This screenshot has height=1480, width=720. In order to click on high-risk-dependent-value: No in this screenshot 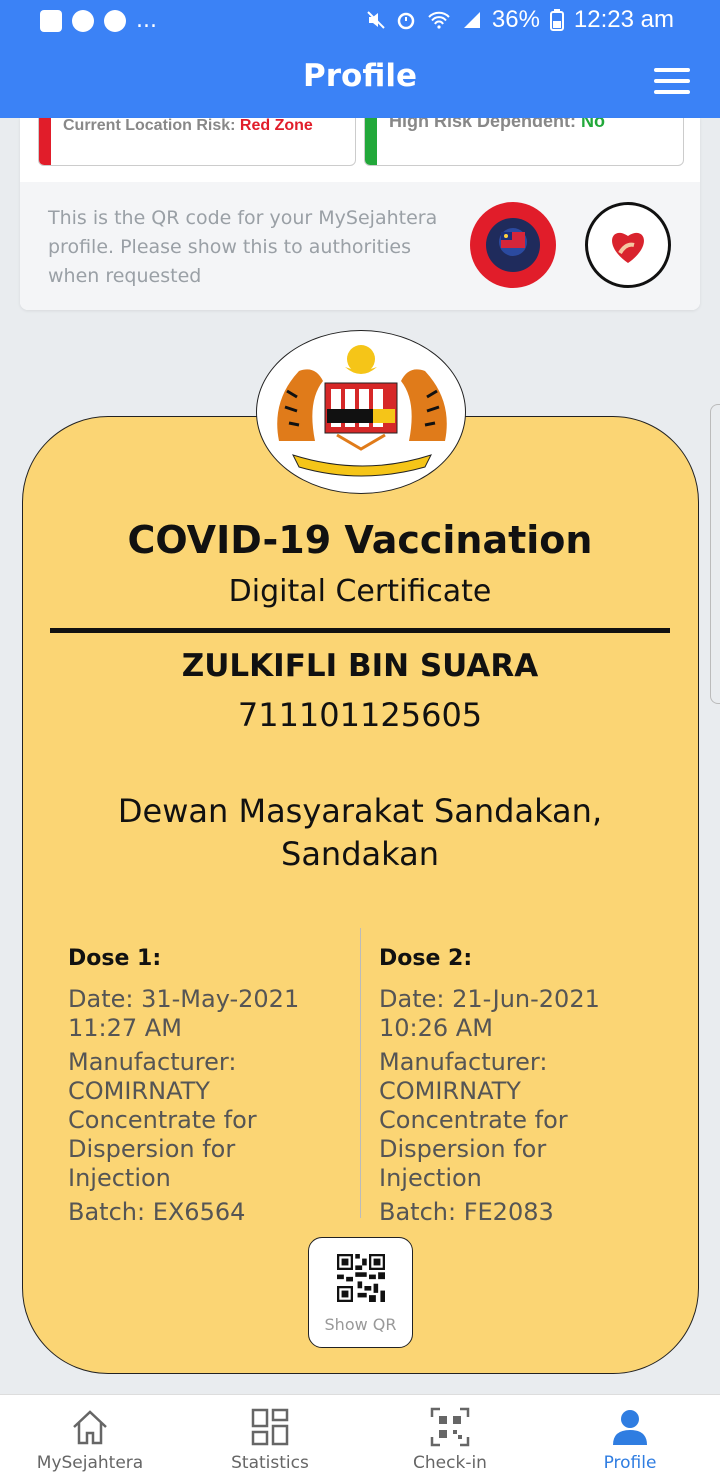, I will do `click(593, 124)`.